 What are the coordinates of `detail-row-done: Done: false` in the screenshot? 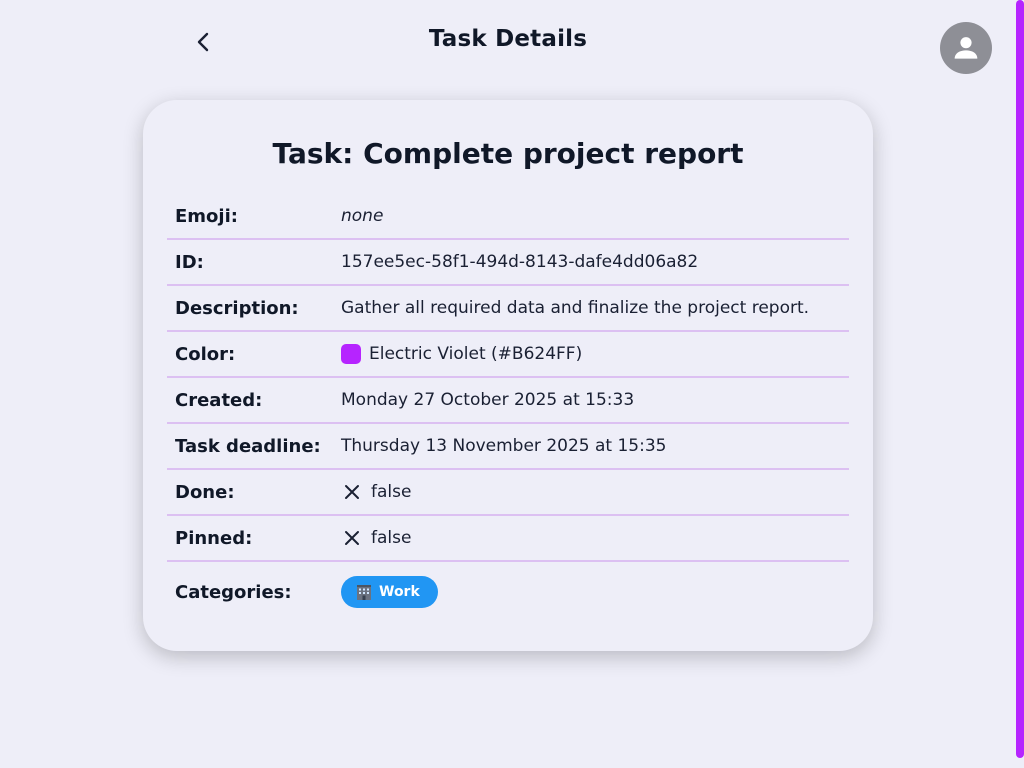 It's located at (508, 493).